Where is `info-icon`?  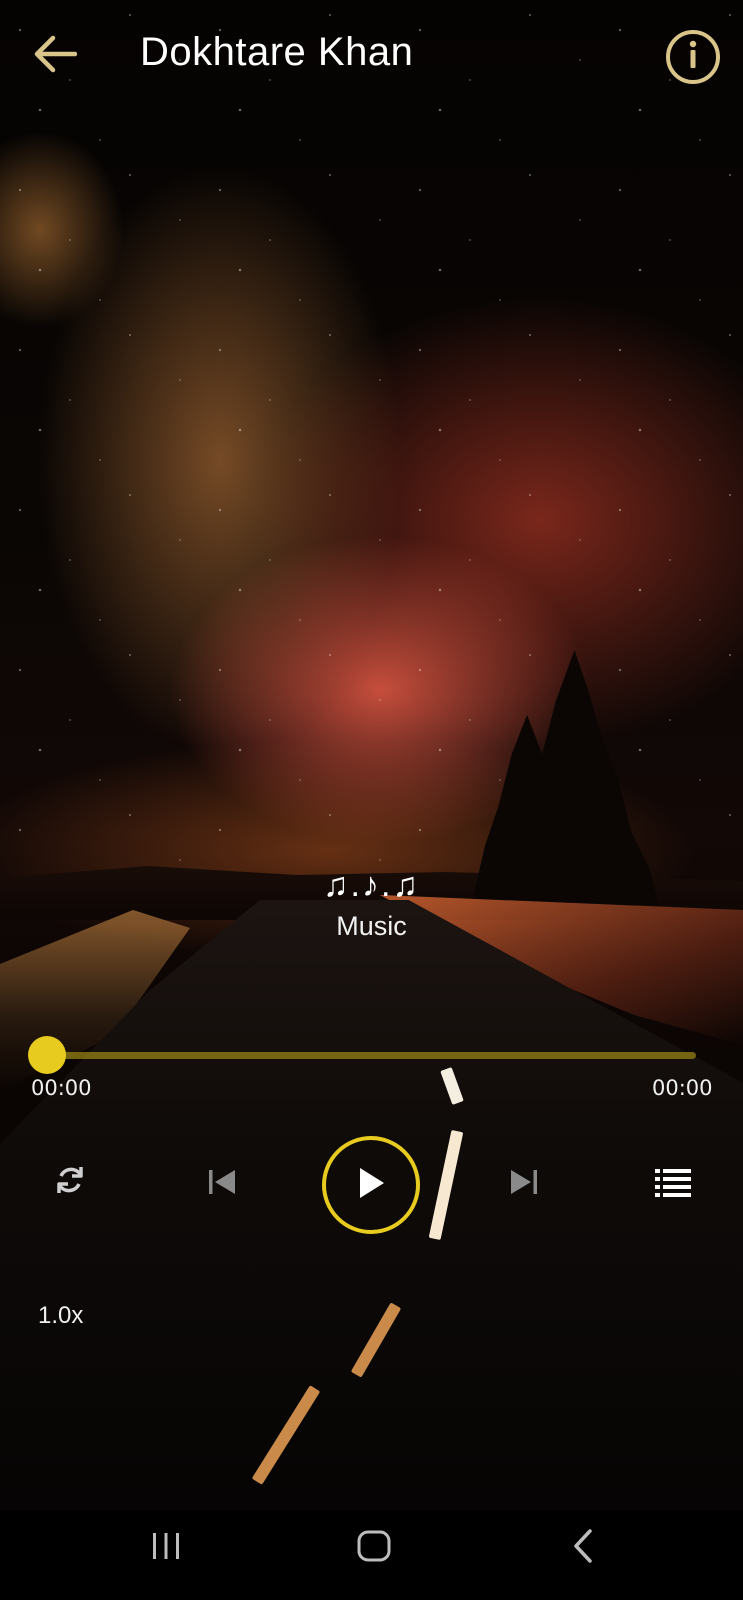 info-icon is located at coordinates (693, 57).